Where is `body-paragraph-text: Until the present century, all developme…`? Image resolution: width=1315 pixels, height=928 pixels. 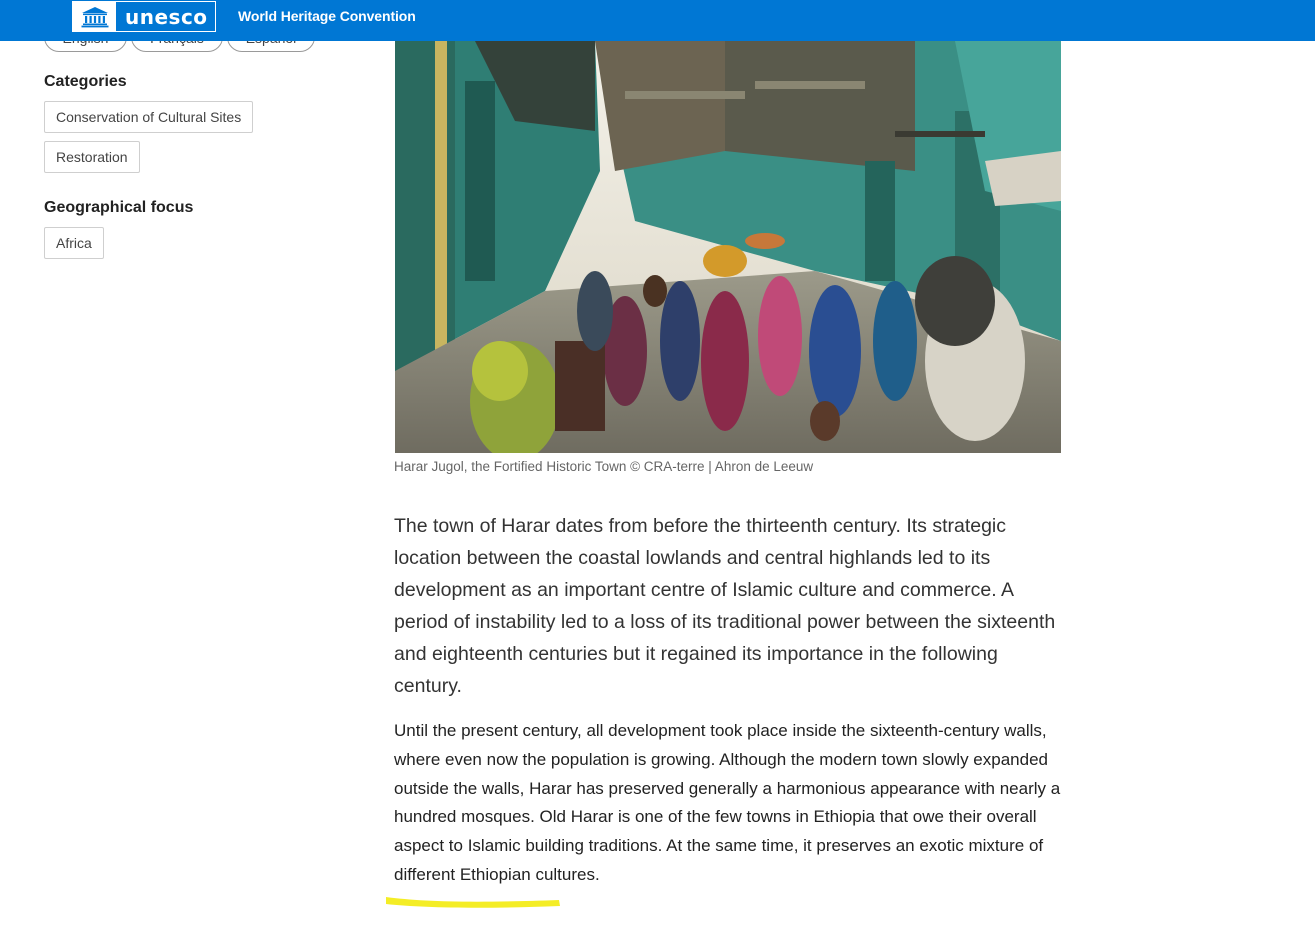 body-paragraph-text: Until the present century, all developme… is located at coordinates (727, 802).